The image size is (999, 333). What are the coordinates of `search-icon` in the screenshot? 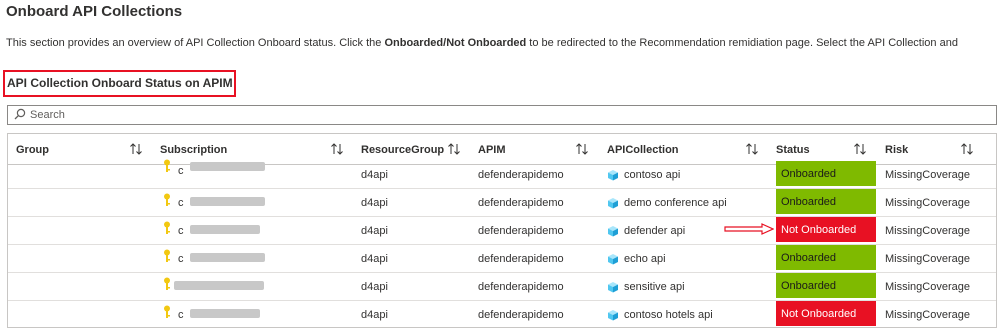 It's located at (20, 115).